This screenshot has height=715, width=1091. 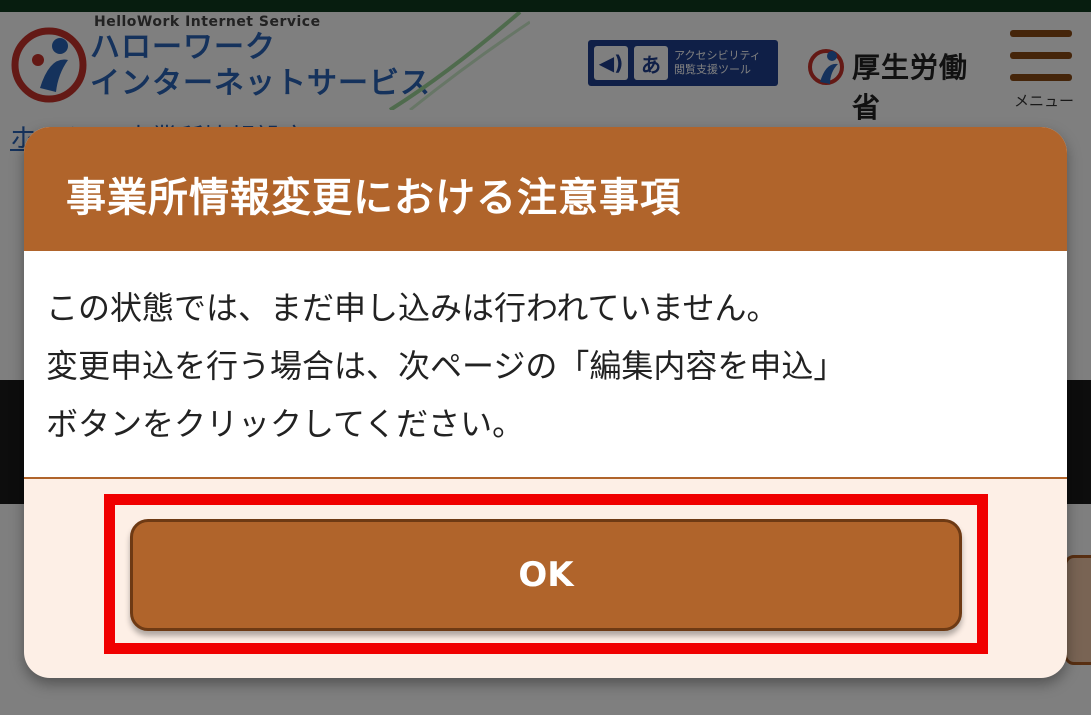 I want to click on dialog-message-line: この状態では、まだ申し込みは行われていません。, so click(x=412, y=308).